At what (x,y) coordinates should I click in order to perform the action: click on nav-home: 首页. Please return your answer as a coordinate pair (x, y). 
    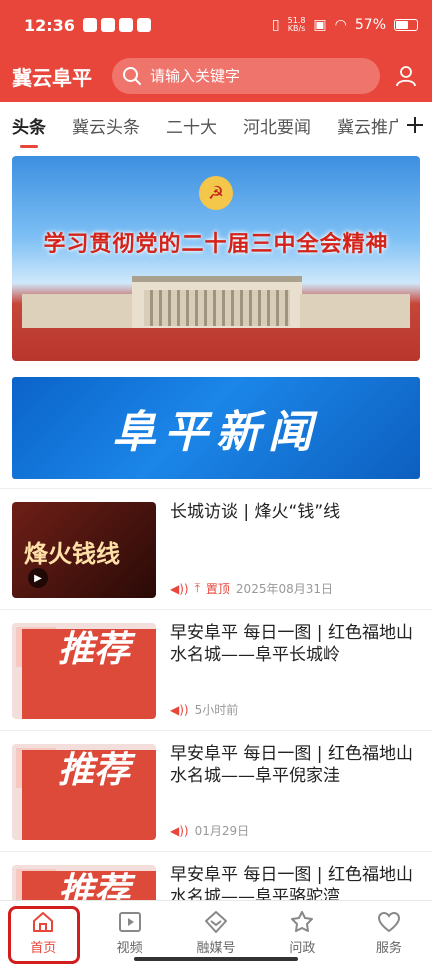
    Looking at the image, I should click on (43, 932).